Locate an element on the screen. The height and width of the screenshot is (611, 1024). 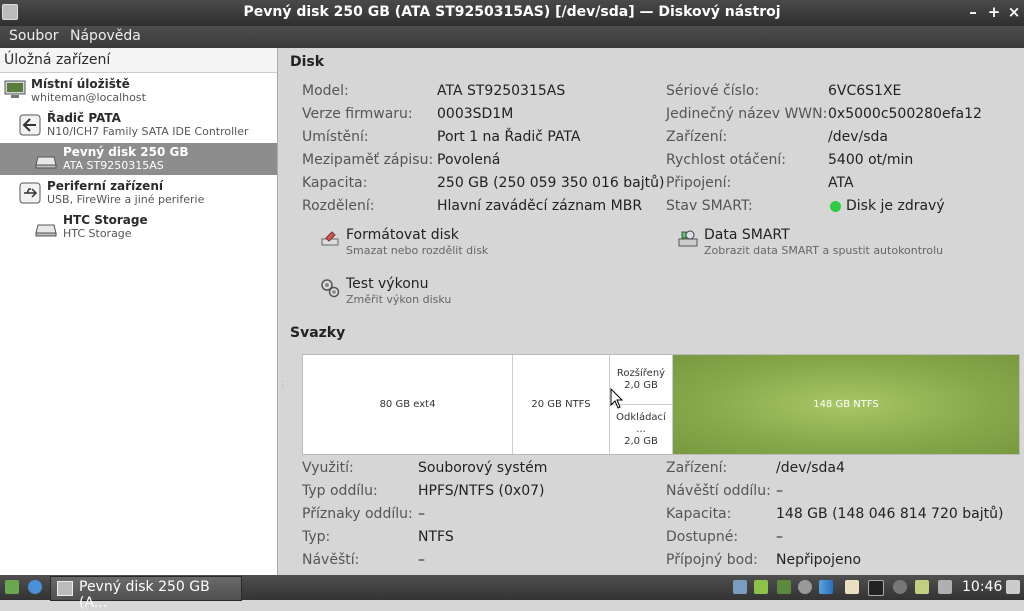
volume-icon is located at coordinates (805, 587).